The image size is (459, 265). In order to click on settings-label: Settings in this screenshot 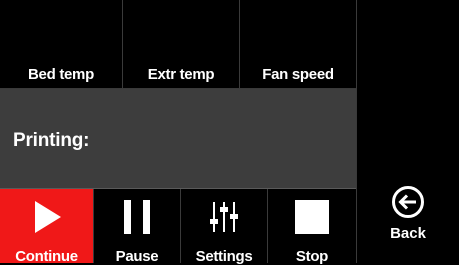, I will do `click(224, 256)`.